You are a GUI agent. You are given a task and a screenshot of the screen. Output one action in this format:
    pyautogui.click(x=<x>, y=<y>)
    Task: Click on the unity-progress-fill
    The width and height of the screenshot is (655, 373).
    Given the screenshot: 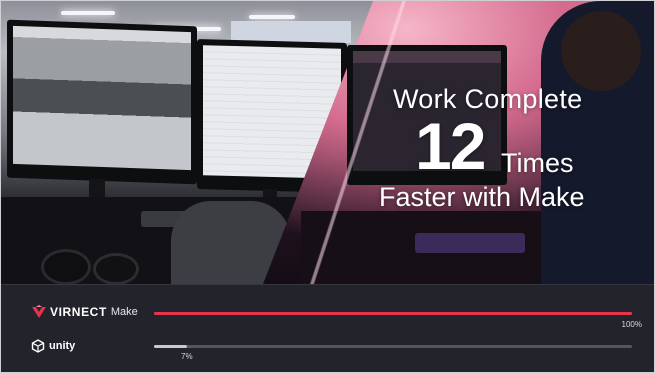 What is the action you would take?
    pyautogui.click(x=171, y=346)
    